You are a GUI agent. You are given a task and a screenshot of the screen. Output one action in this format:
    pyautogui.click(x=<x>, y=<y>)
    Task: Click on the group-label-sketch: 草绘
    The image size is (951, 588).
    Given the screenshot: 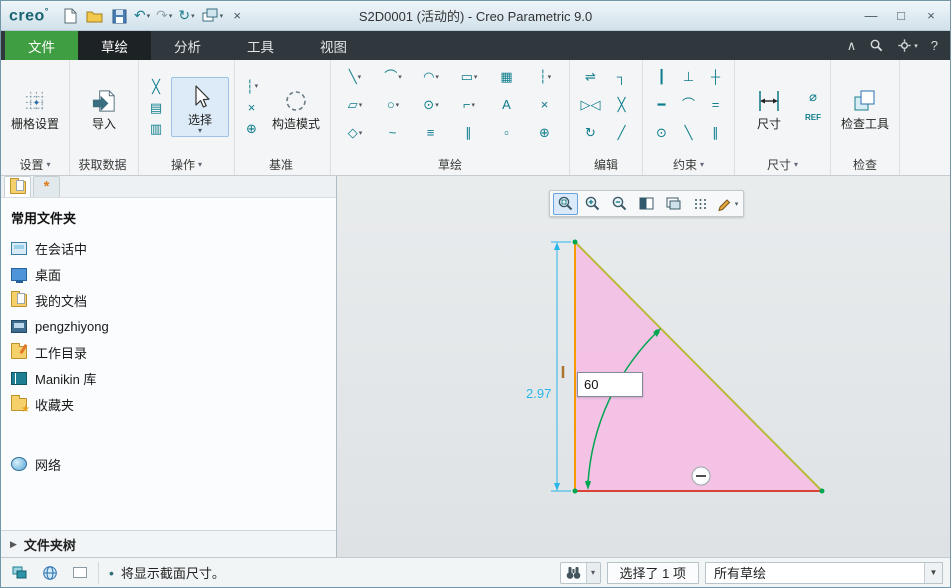 What is the action you would take?
    pyautogui.click(x=450, y=164)
    